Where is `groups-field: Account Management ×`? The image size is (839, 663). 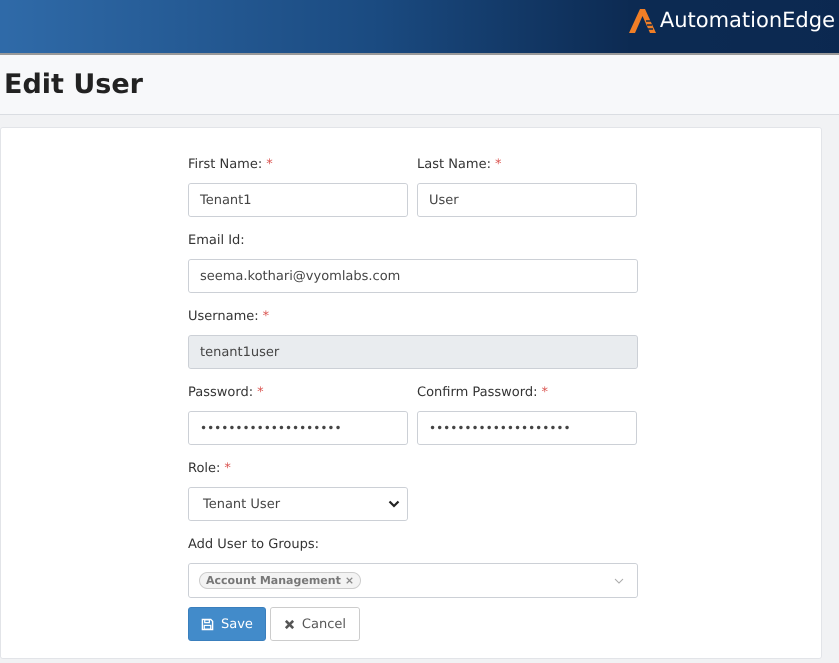
groups-field: Account Management × is located at coordinates (413, 580).